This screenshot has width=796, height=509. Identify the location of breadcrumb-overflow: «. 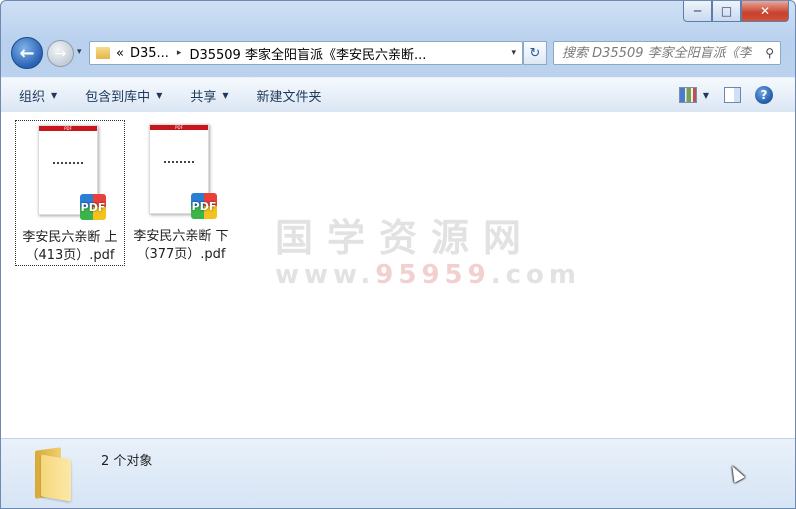
(120, 53).